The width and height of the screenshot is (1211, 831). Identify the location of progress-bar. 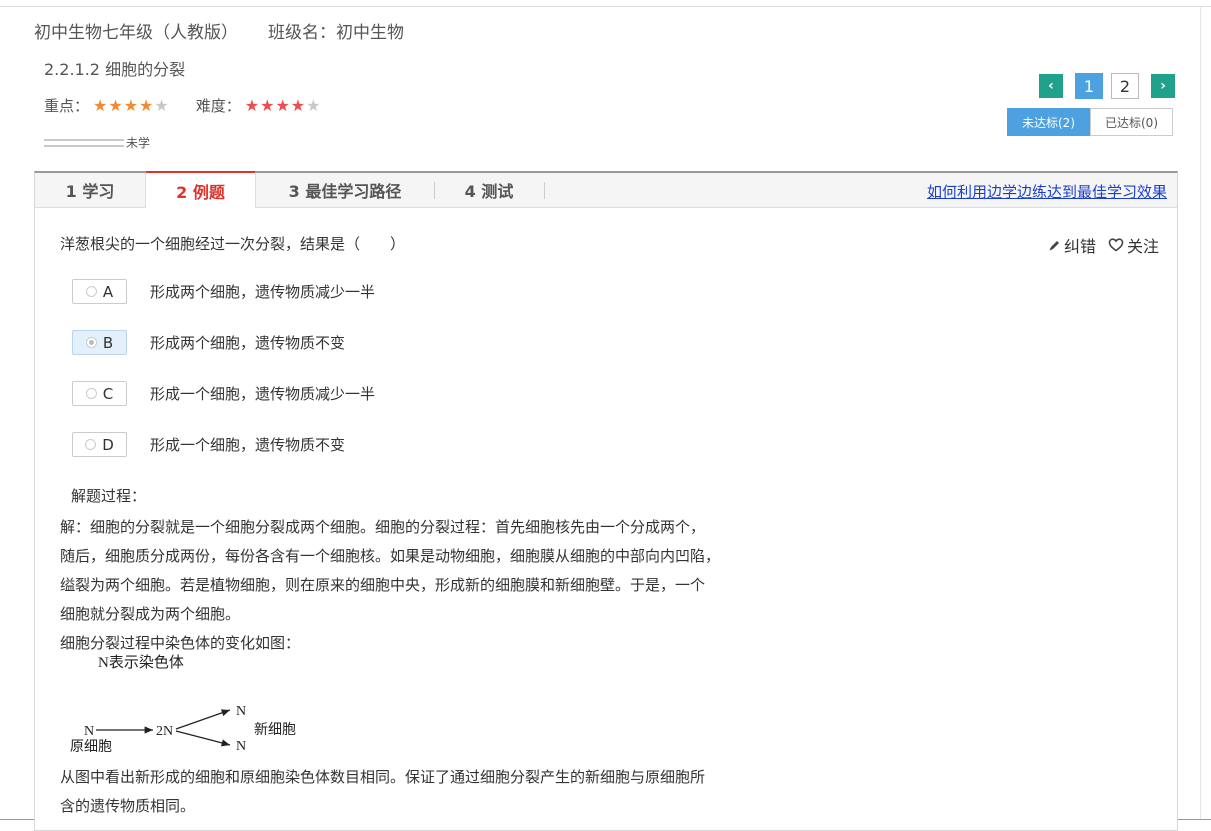
(84, 142).